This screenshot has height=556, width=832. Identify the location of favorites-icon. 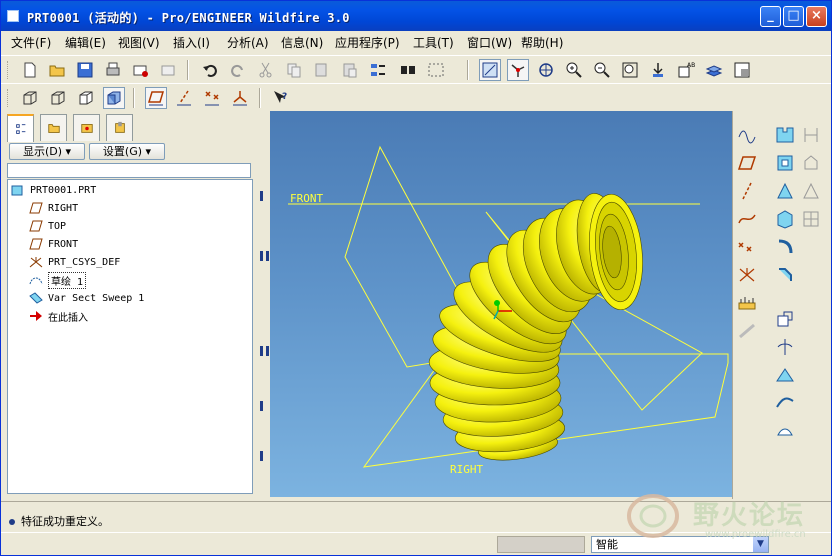
(86, 127).